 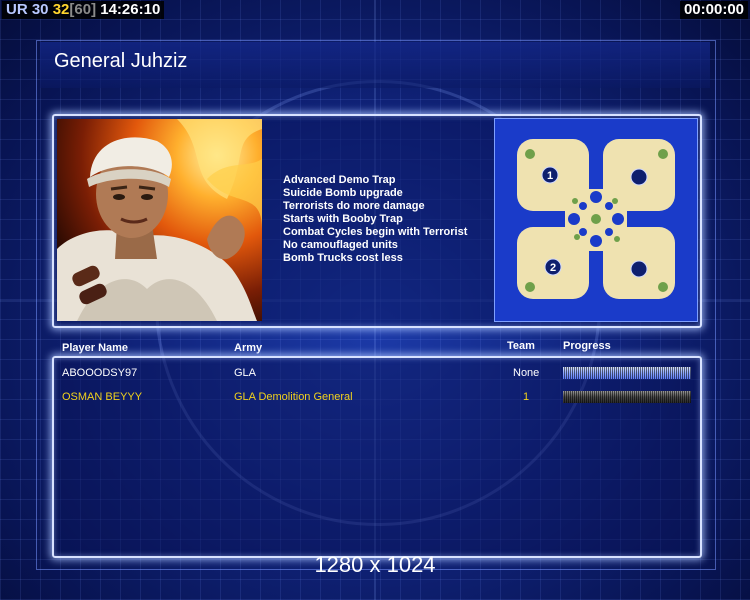 What do you see at coordinates (130, 9) in the screenshot?
I see `hud-clock: 14:26:10` at bounding box center [130, 9].